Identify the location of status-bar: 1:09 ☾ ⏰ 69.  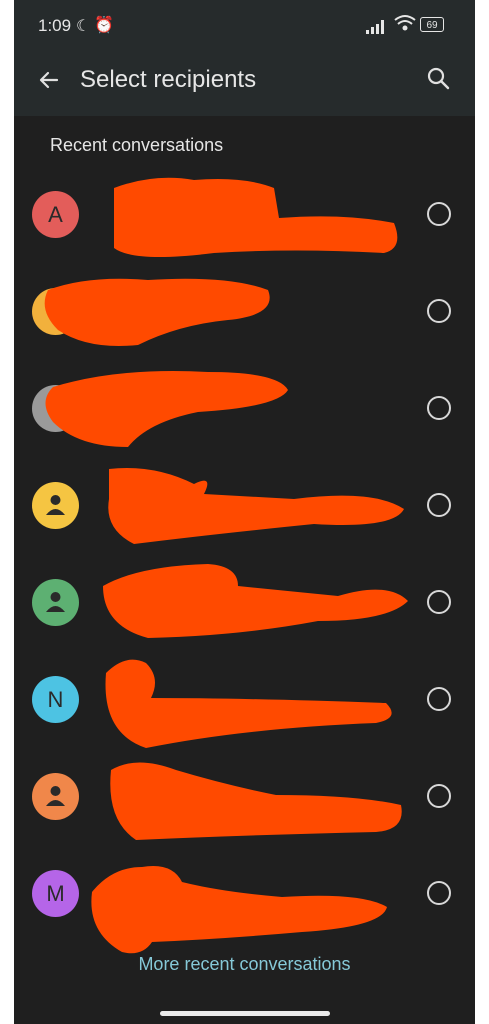
(244, 27).